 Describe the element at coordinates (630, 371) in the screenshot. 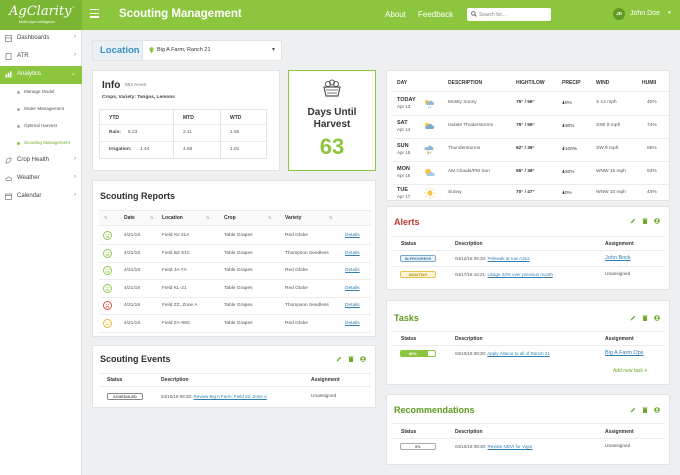

I see `add-task-button: Add new task +` at that location.